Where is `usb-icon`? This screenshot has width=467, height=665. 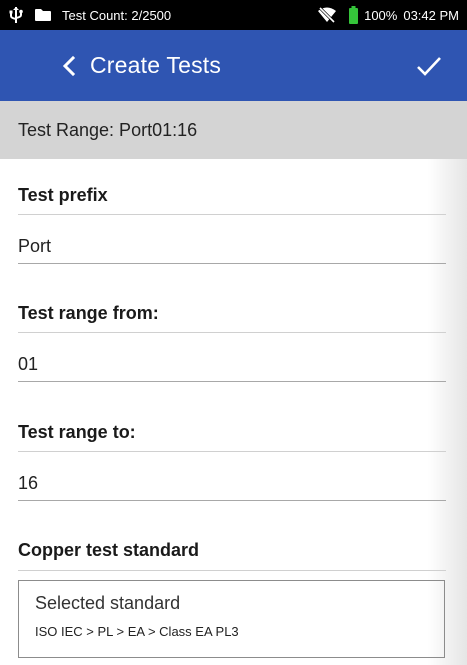
usb-icon is located at coordinates (16, 15).